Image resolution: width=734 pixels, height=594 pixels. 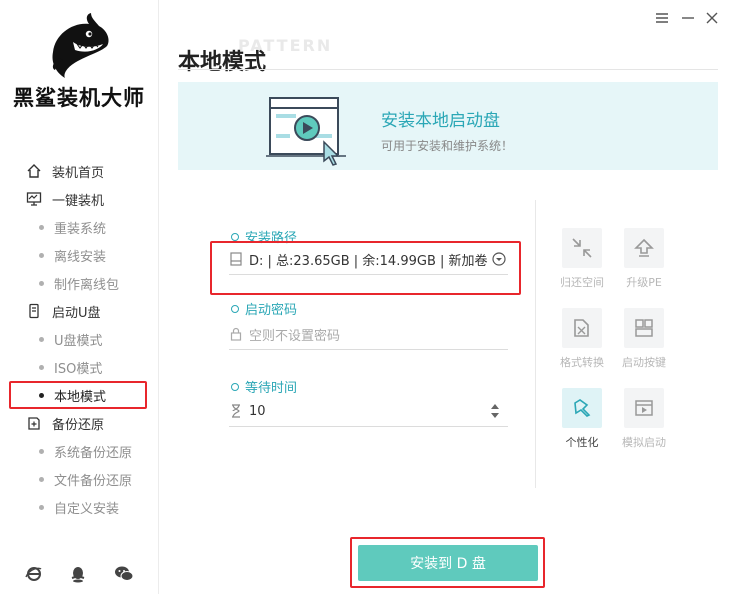 I want to click on sidebar-item-iso-mode: ISO模式, so click(x=79, y=367).